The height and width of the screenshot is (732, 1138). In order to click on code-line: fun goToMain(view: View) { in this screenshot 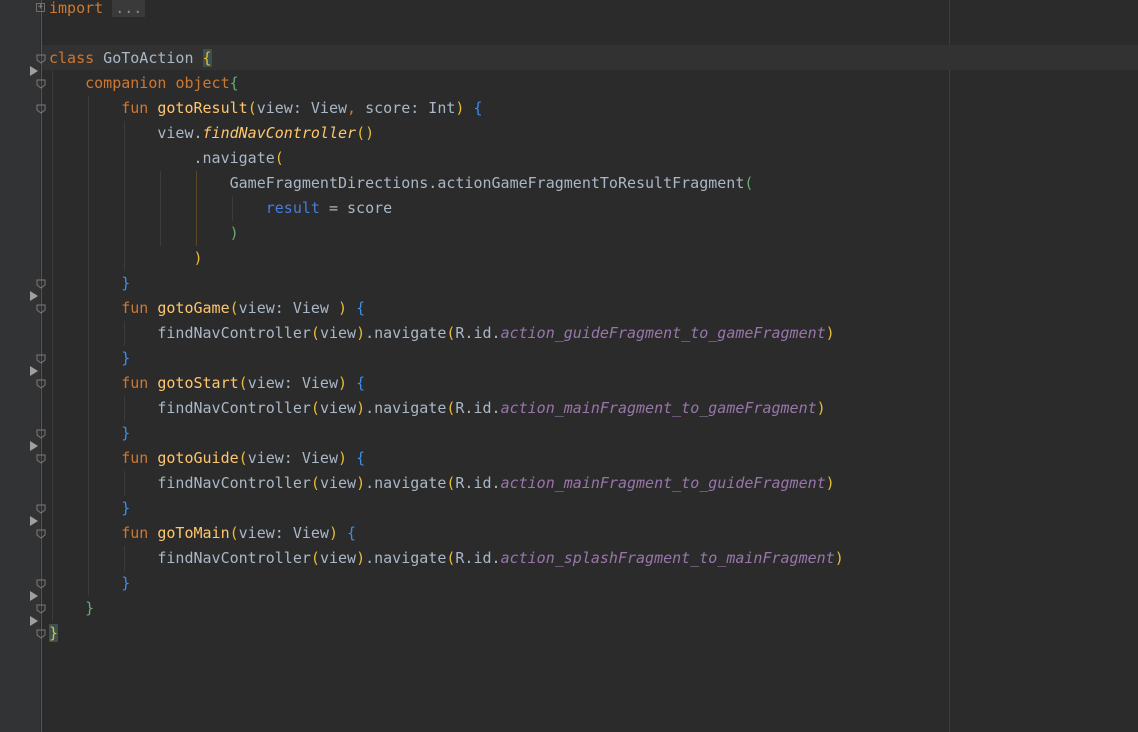, I will do `click(446, 533)`.